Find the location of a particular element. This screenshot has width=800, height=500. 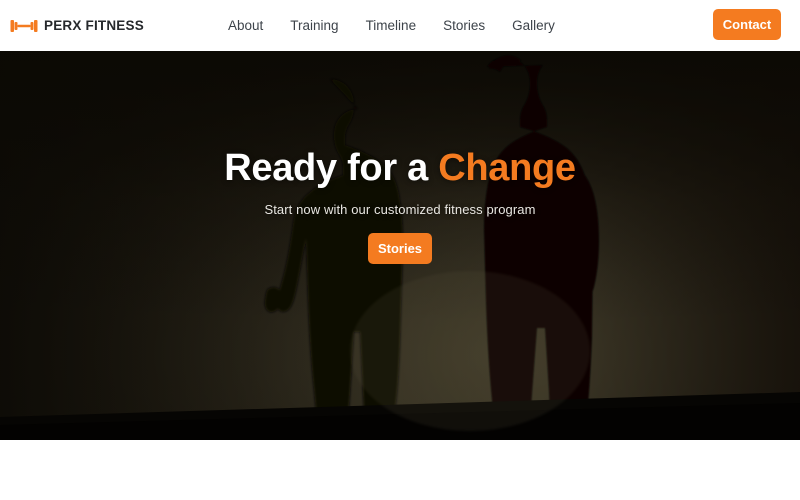

brand-logo: PERX FITNESS is located at coordinates (77, 26).